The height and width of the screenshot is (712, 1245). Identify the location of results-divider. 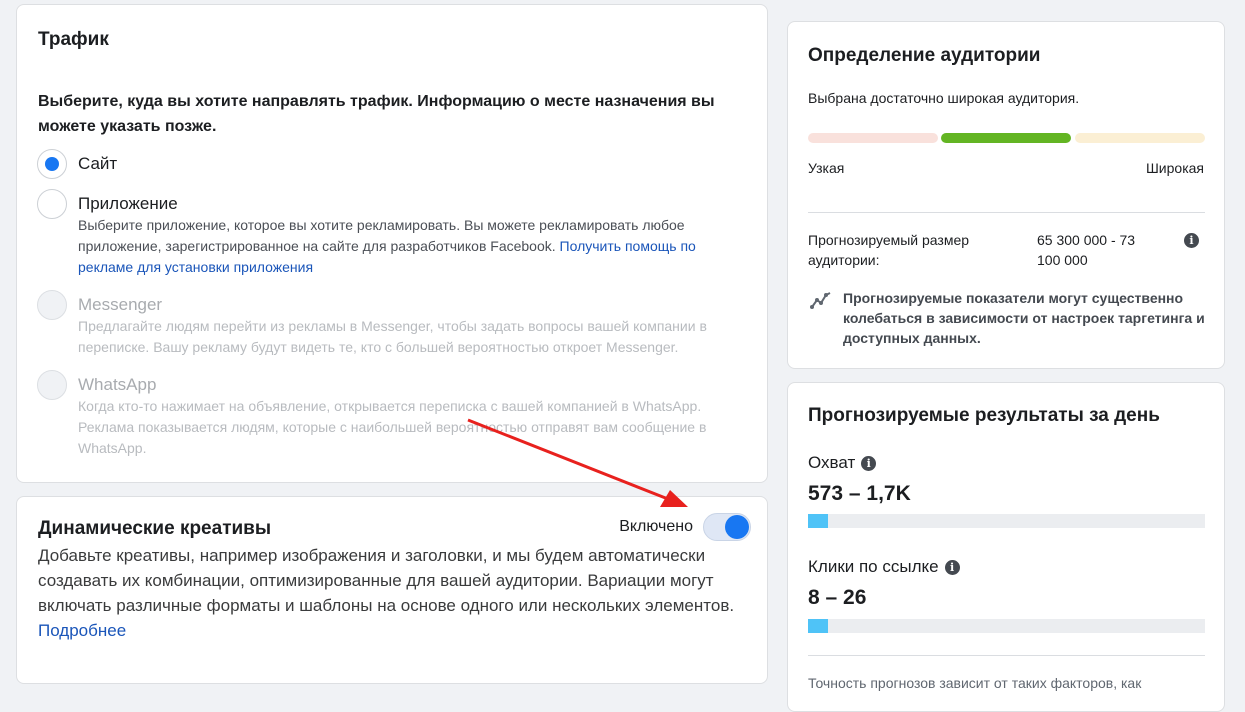
(1006, 655).